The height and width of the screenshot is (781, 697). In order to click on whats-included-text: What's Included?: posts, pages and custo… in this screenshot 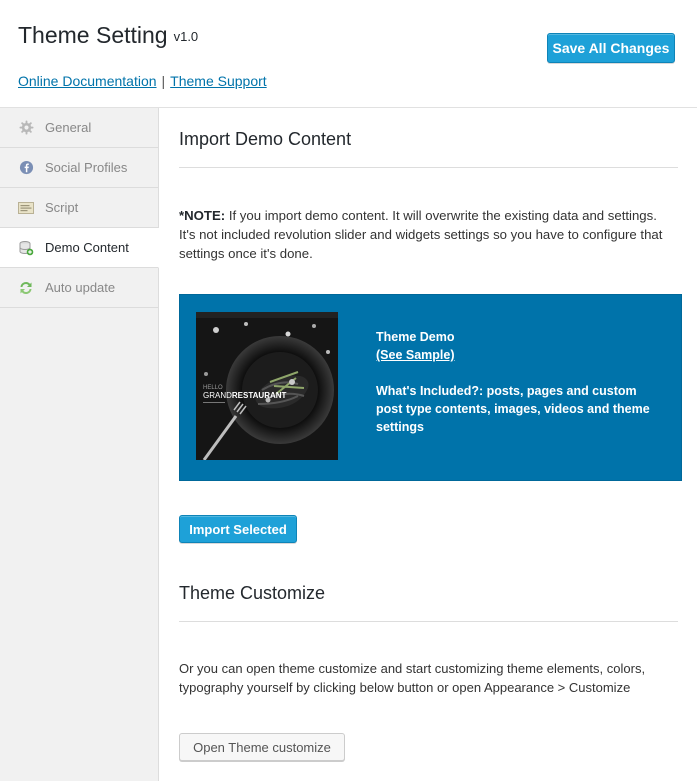, I will do `click(513, 409)`.